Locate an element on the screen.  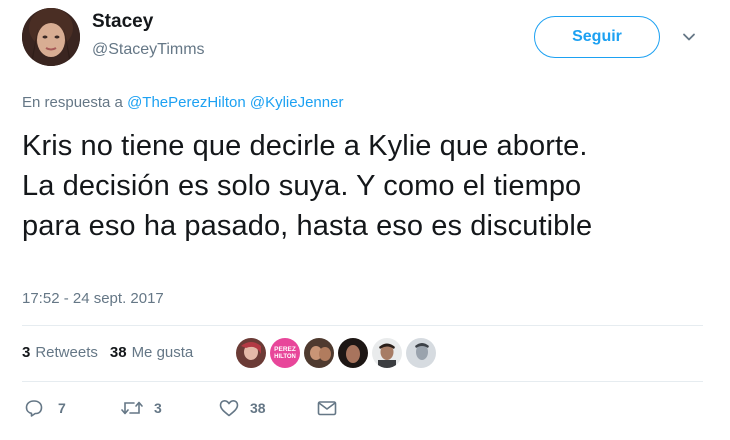
like-count: 38 is located at coordinates (258, 408).